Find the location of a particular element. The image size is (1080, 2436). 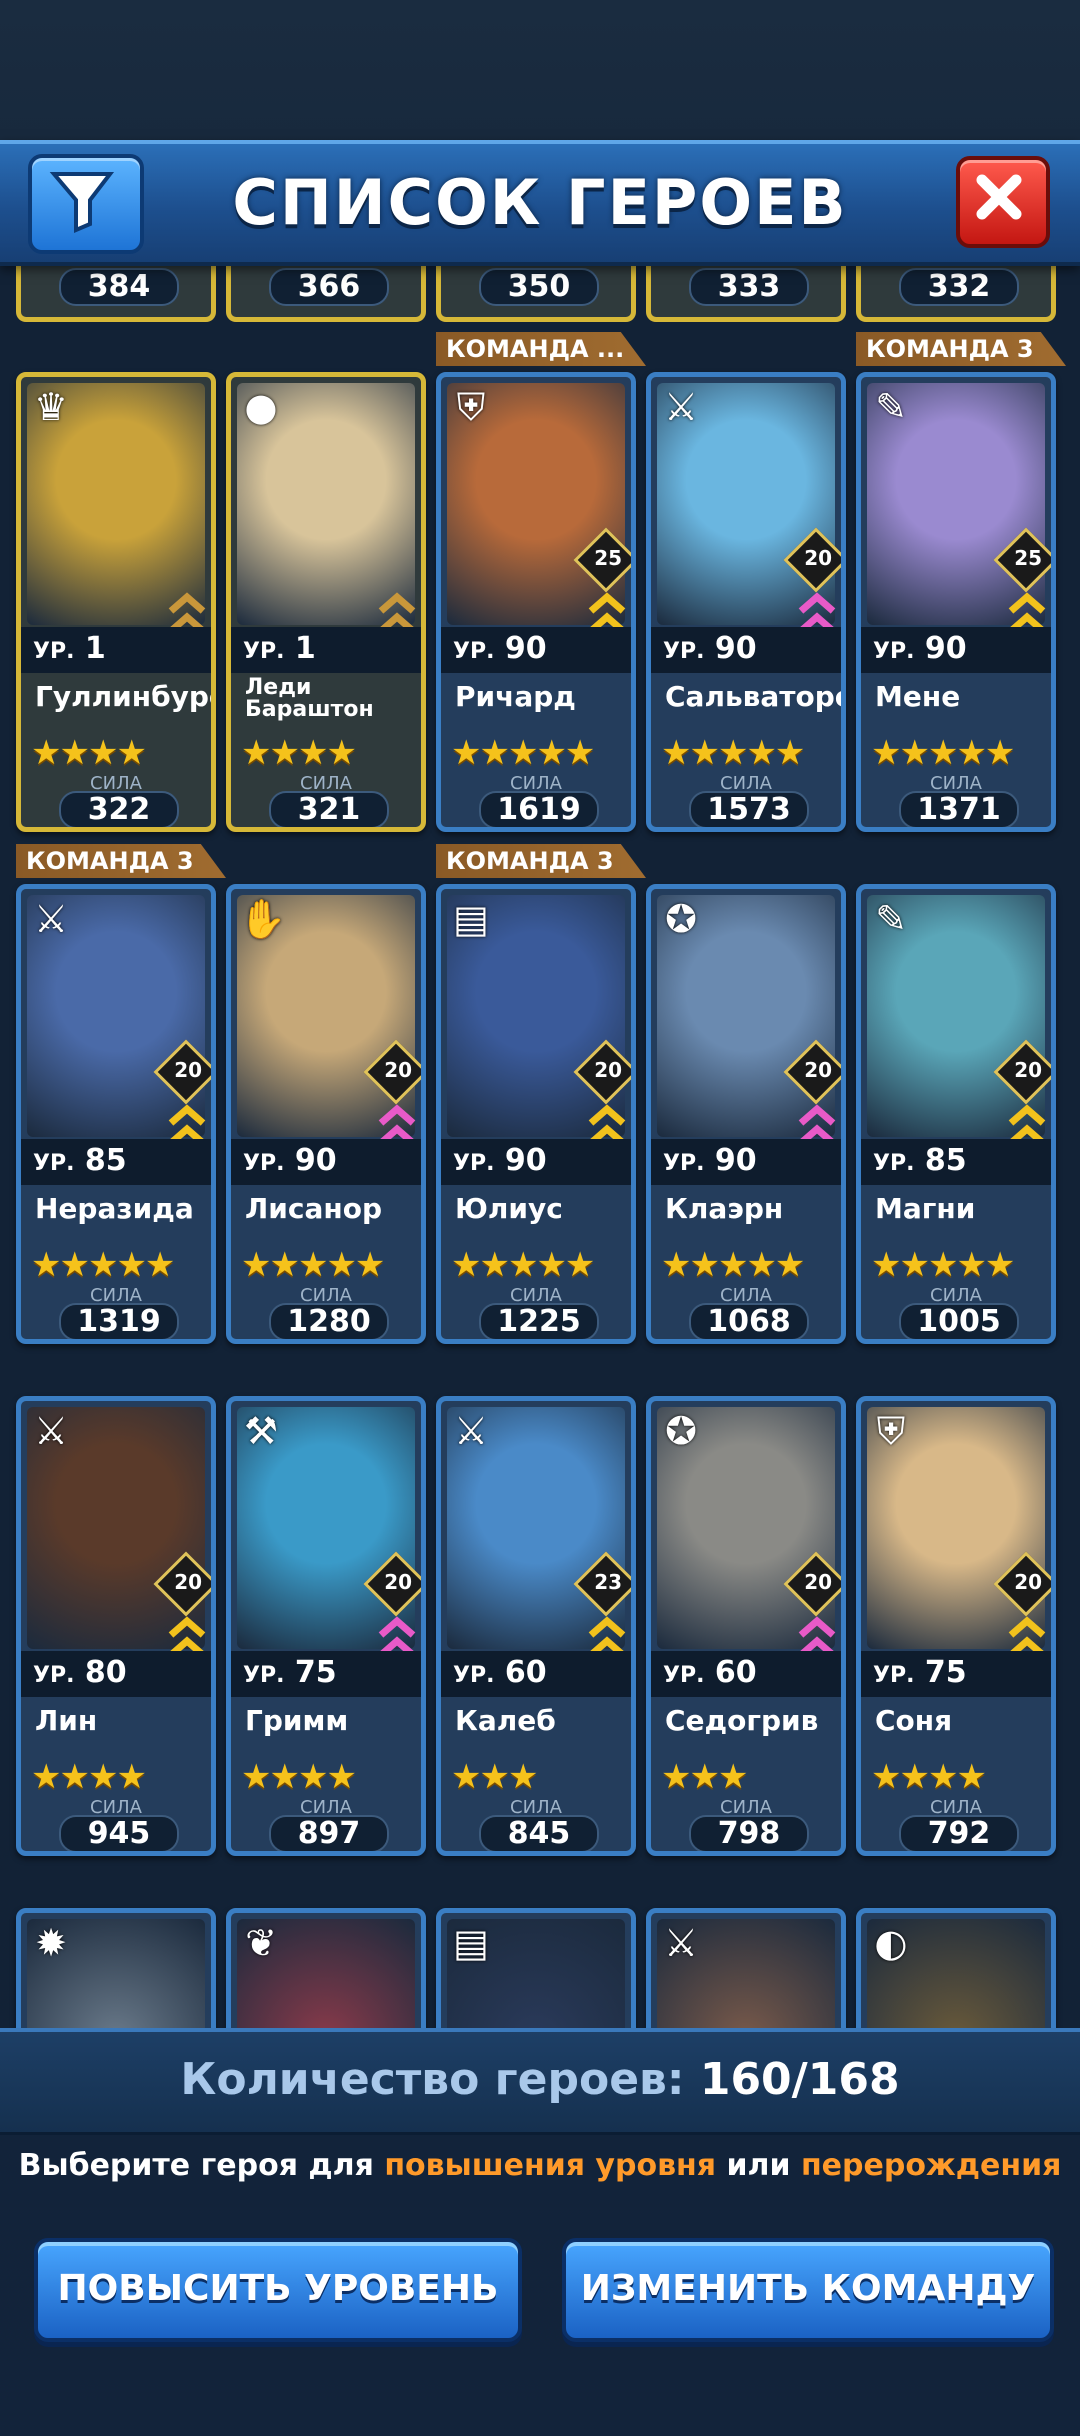

power-value: 945 is located at coordinates (119, 1833).